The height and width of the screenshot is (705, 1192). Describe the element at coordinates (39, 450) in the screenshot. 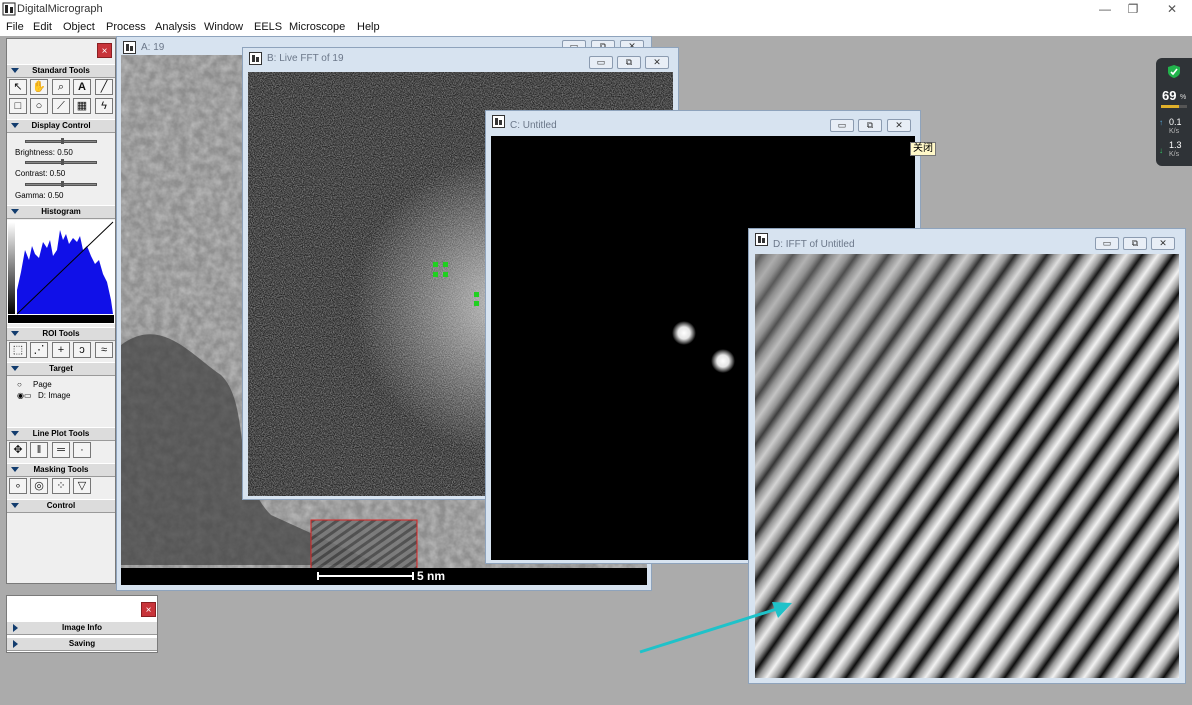

I see `vertical-marker-icon: ‖` at that location.